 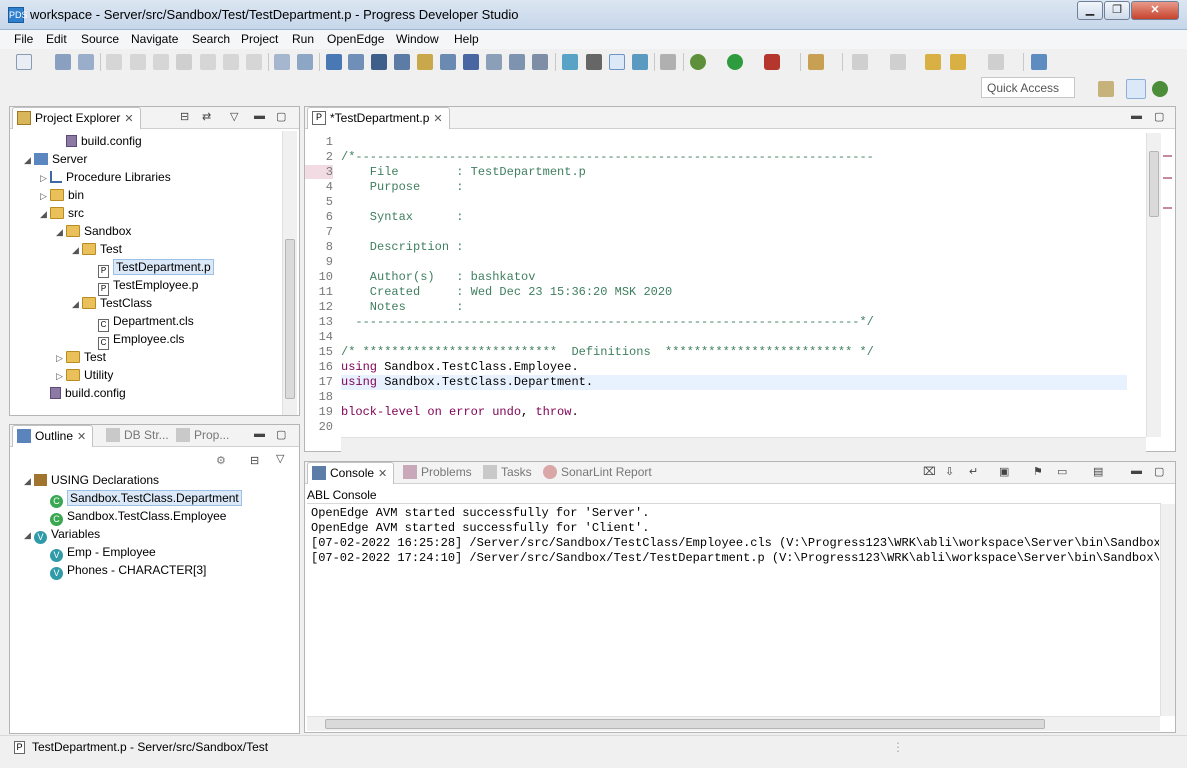 What do you see at coordinates (617, 62) in the screenshot?
I see `ampersand-icon` at bounding box center [617, 62].